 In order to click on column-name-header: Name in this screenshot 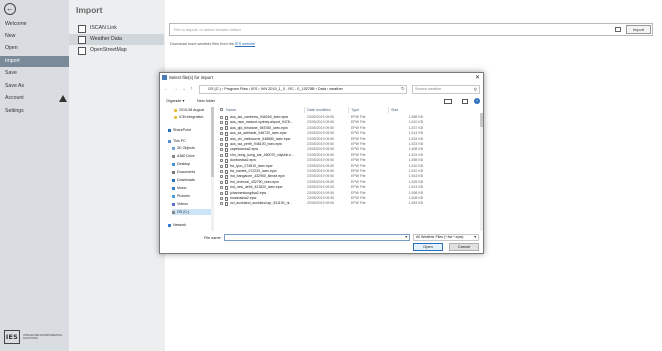, I will do `click(231, 110)`.